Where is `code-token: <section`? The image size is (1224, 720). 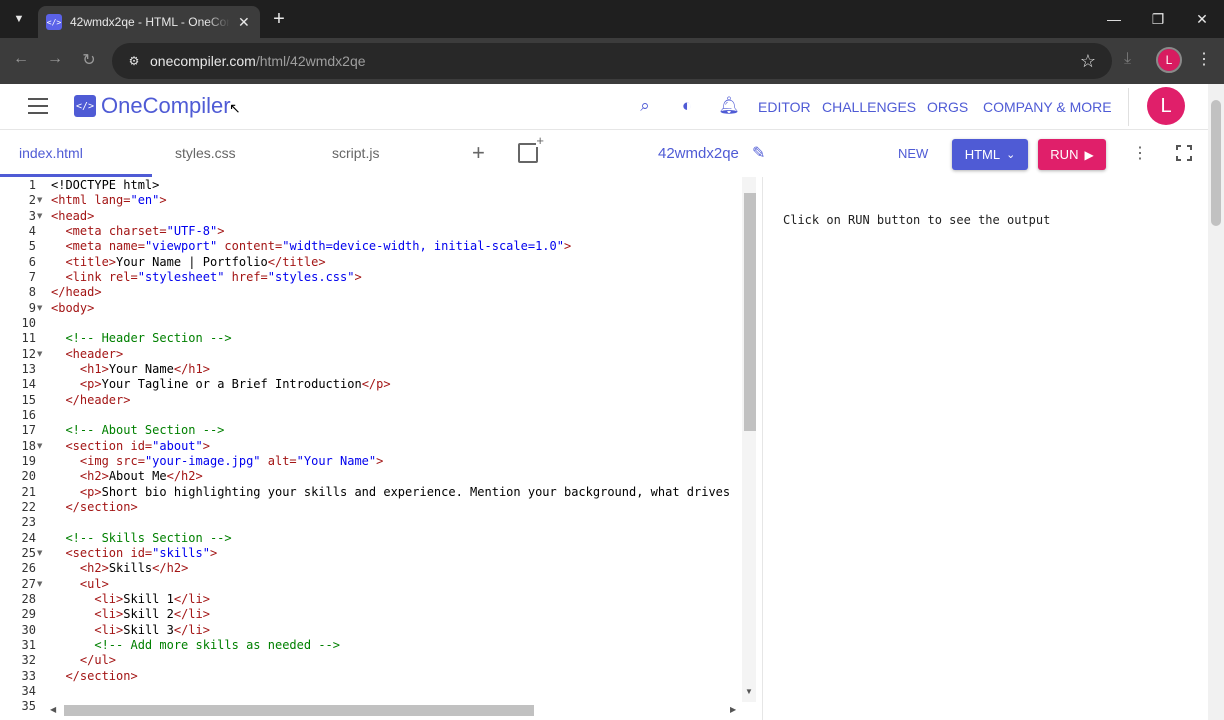 code-token: <section is located at coordinates (98, 445).